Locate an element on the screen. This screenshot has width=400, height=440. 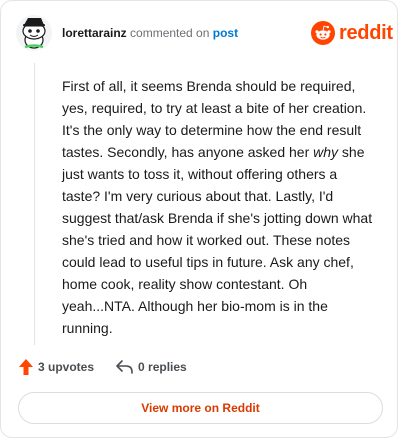
thread-line is located at coordinates (34, 204).